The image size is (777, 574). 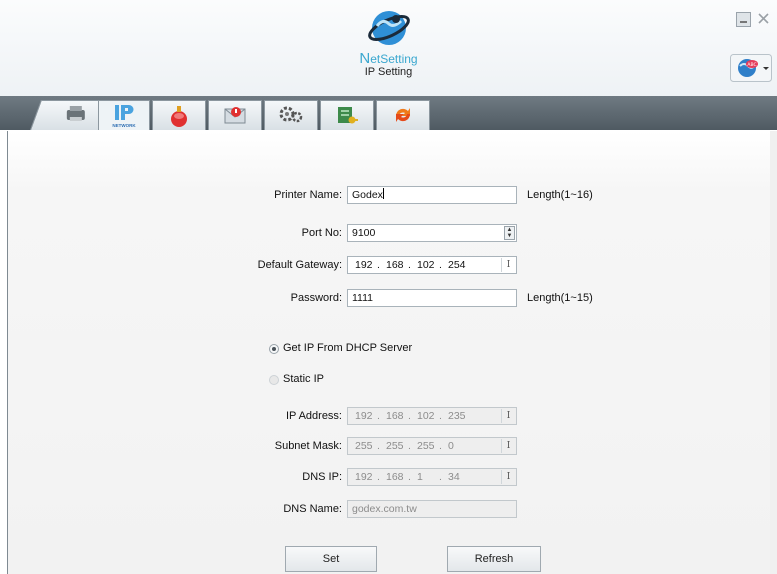 What do you see at coordinates (308, 446) in the screenshot?
I see `subnet-mask-label: Subnet Mask:` at bounding box center [308, 446].